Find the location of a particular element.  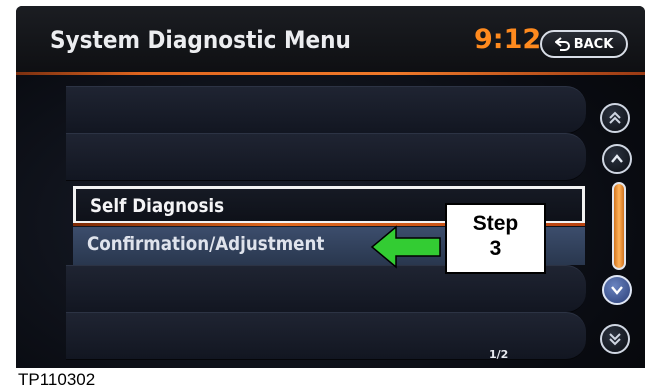

menu-item-label: Self Diagnosis is located at coordinates (157, 206).